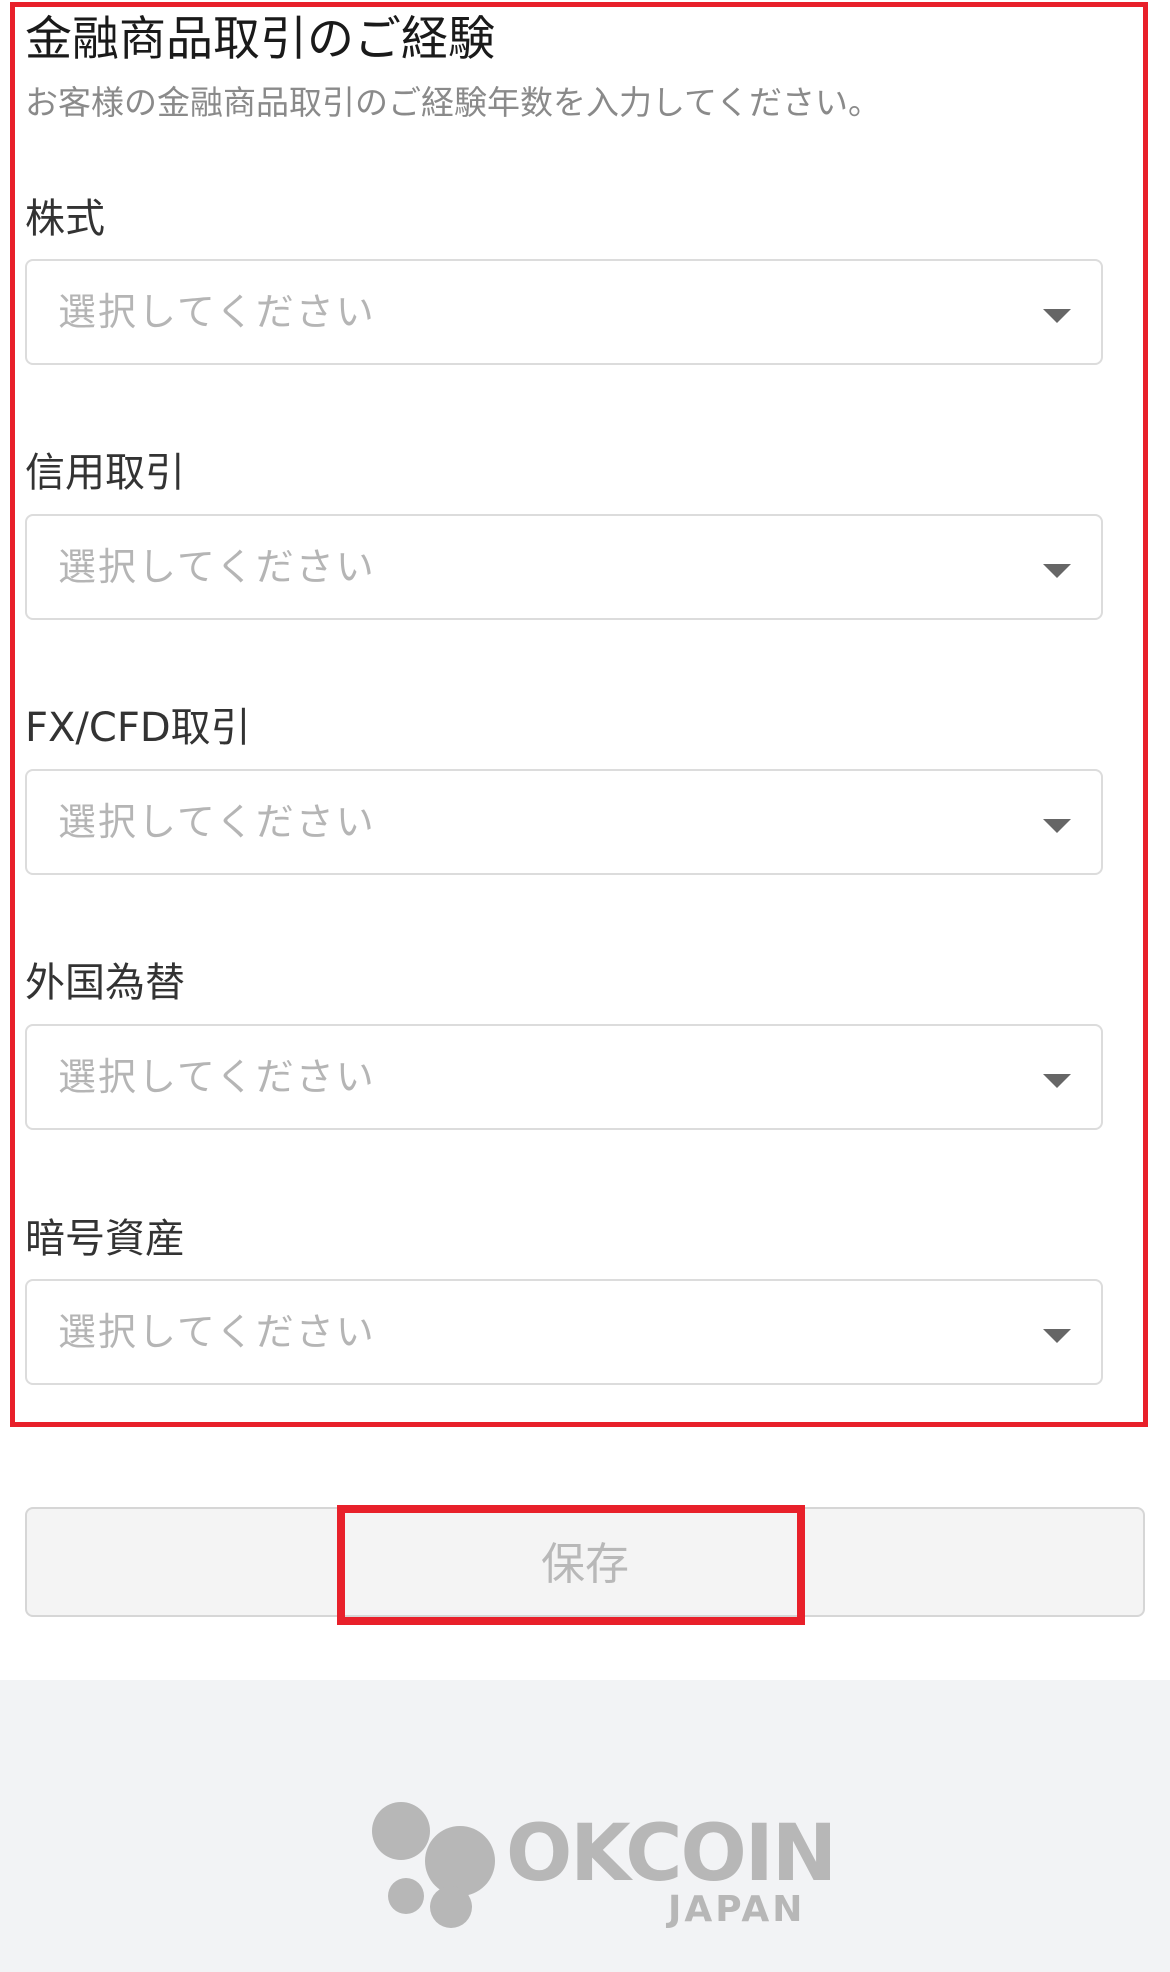 This screenshot has height=1972, width=1170. I want to click on select-forex: 選択してください, so click(564, 1077).